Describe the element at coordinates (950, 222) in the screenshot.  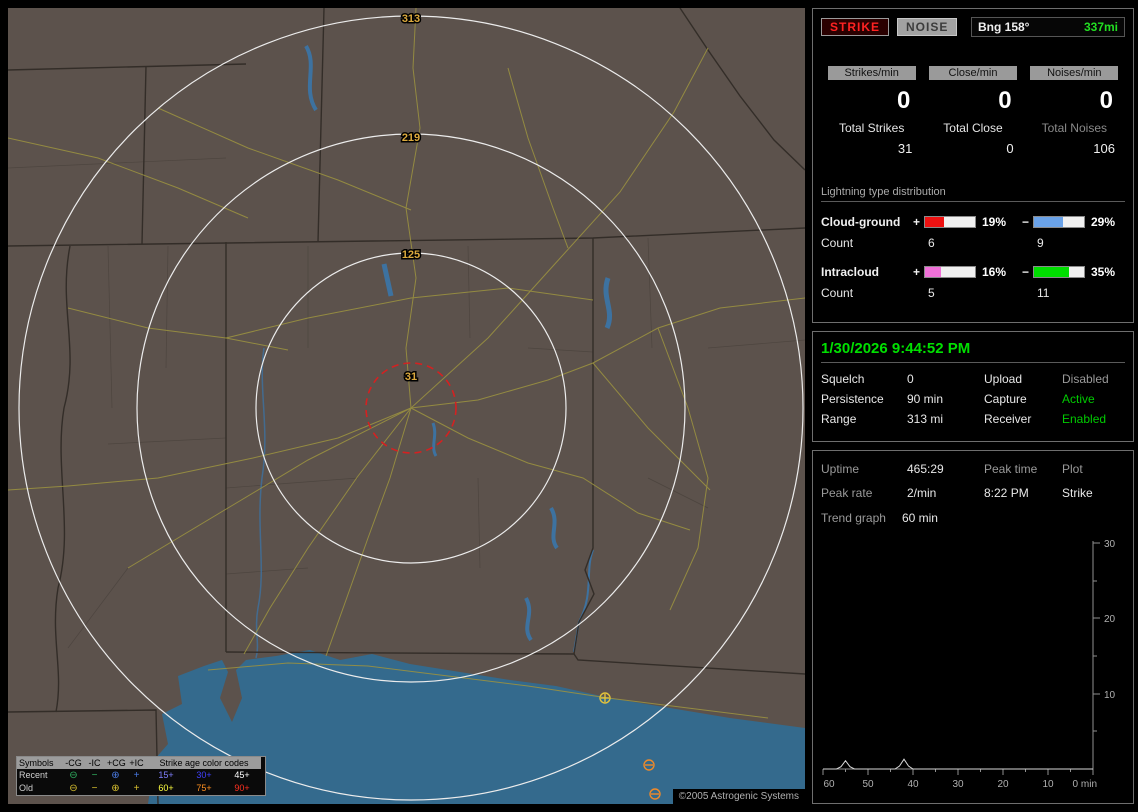
I see `cg-pos-bar` at that location.